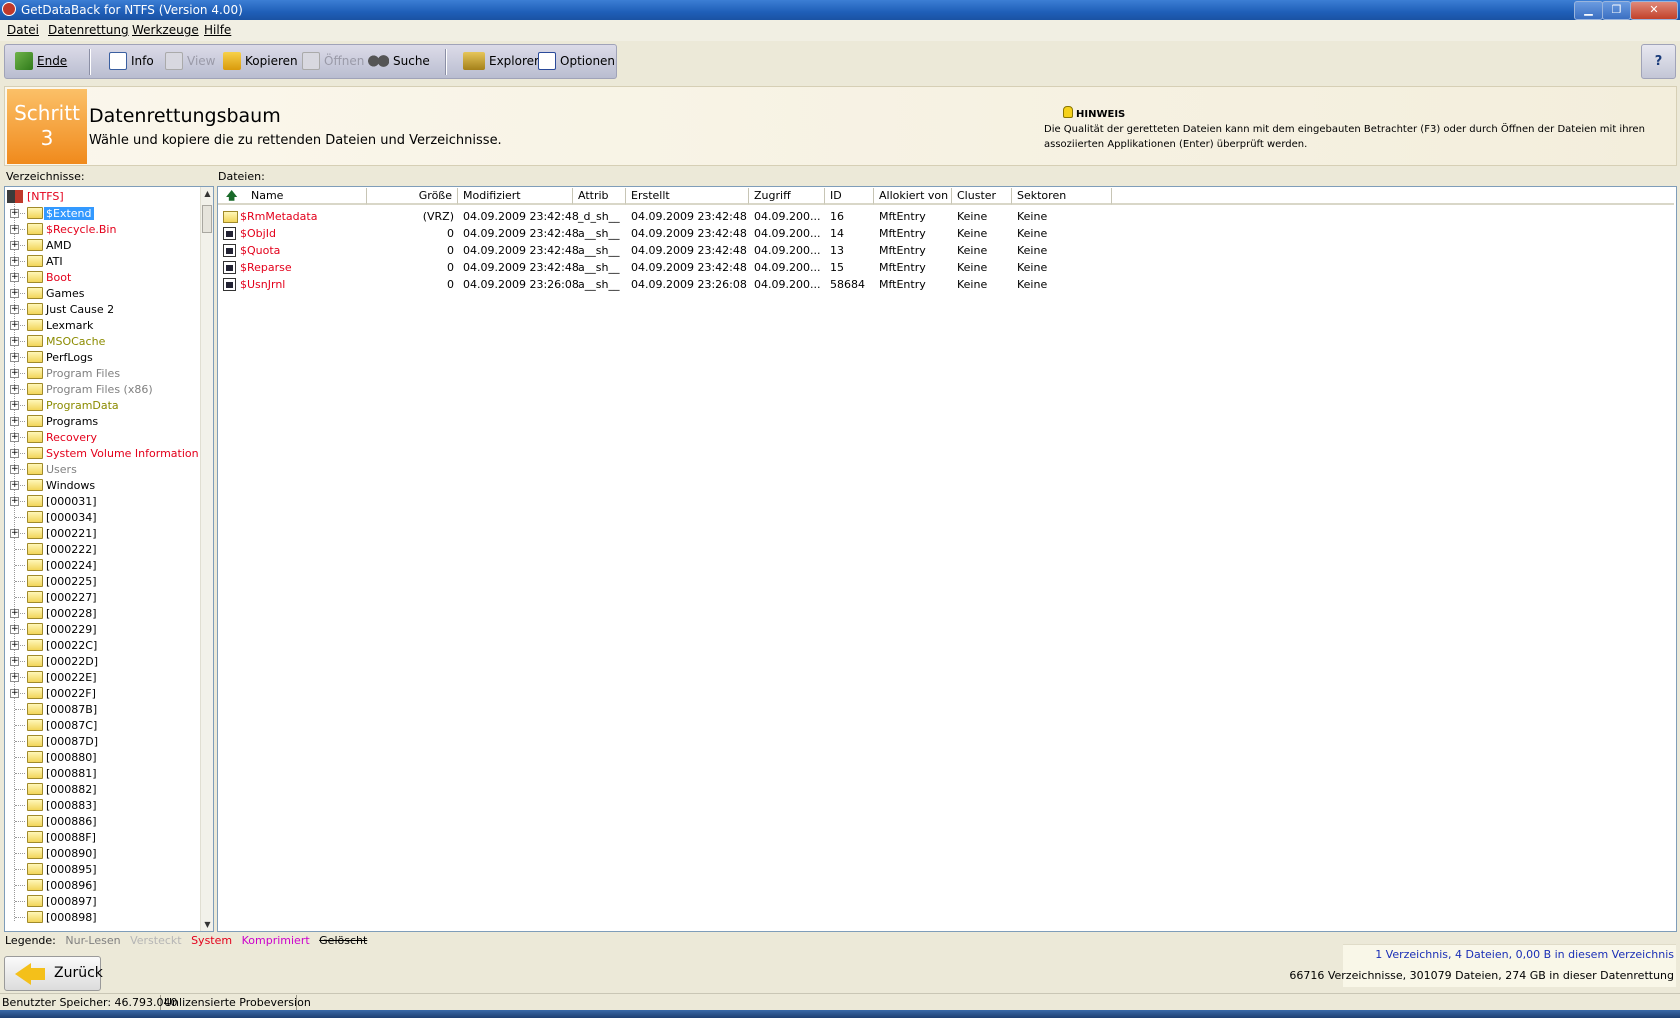 This screenshot has height=1018, width=1680. I want to click on tree-node: [00087D], so click(102, 741).